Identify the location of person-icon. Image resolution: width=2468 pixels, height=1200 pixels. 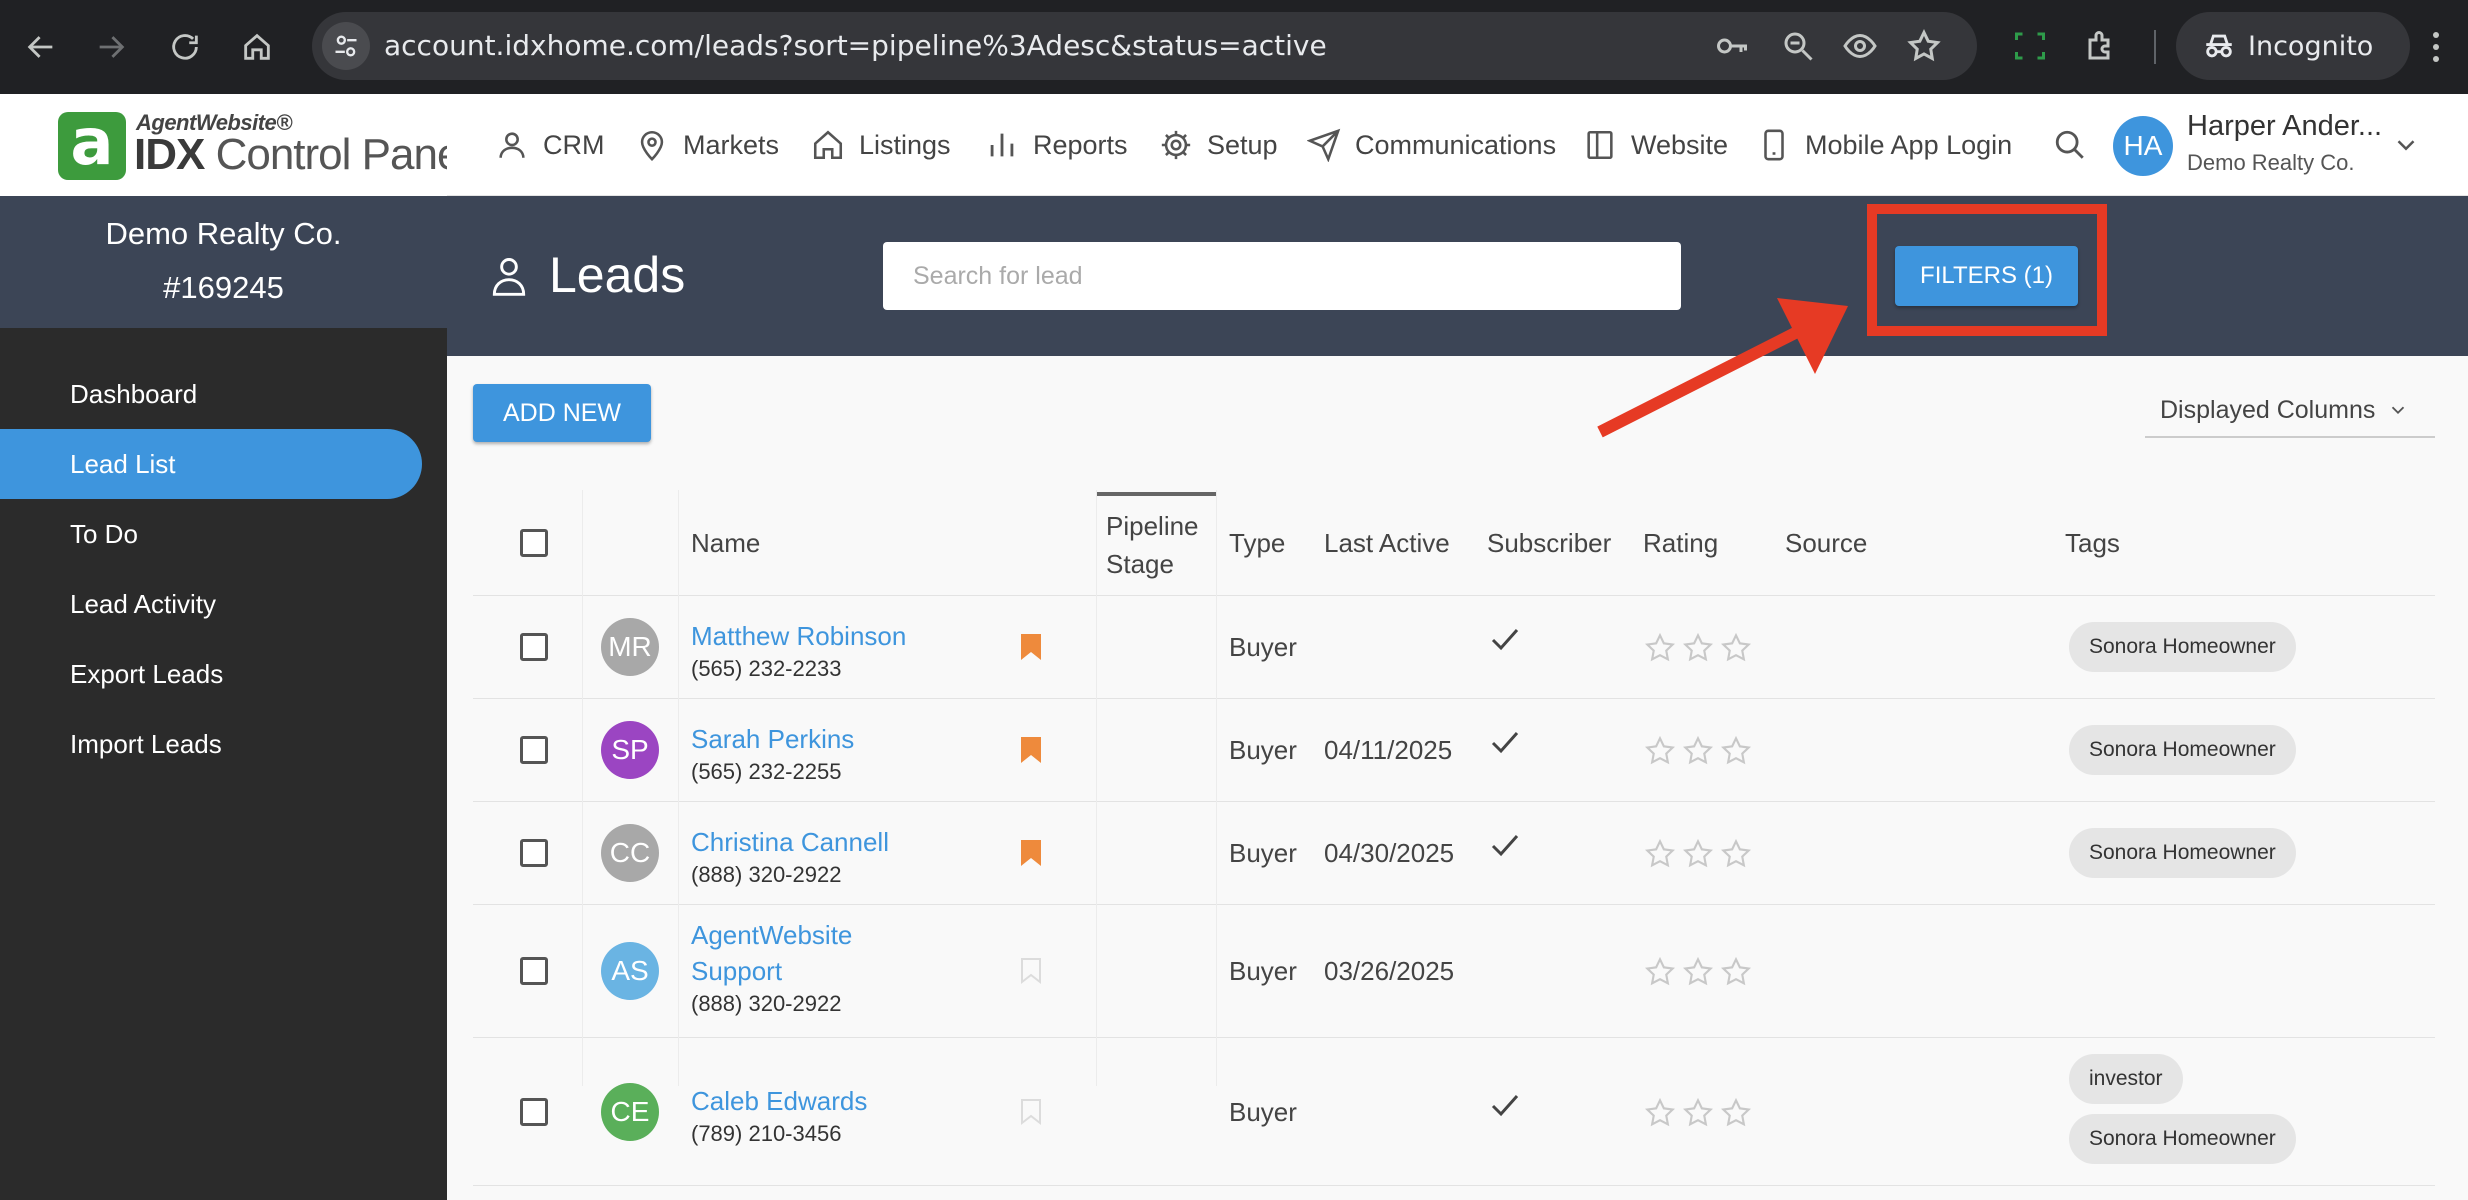
(509, 277).